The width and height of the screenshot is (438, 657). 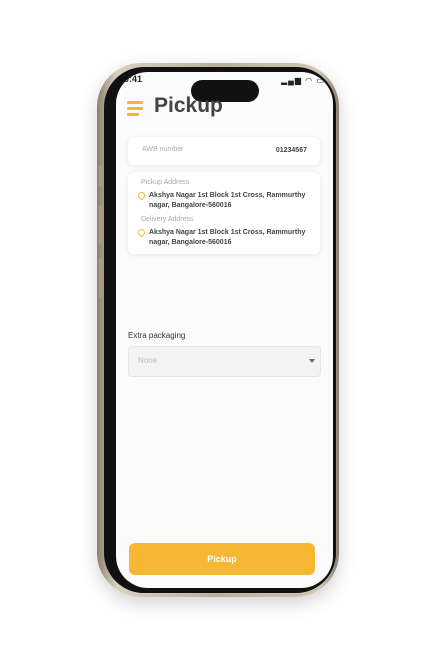 What do you see at coordinates (312, 361) in the screenshot?
I see `chevron-down-icon` at bounding box center [312, 361].